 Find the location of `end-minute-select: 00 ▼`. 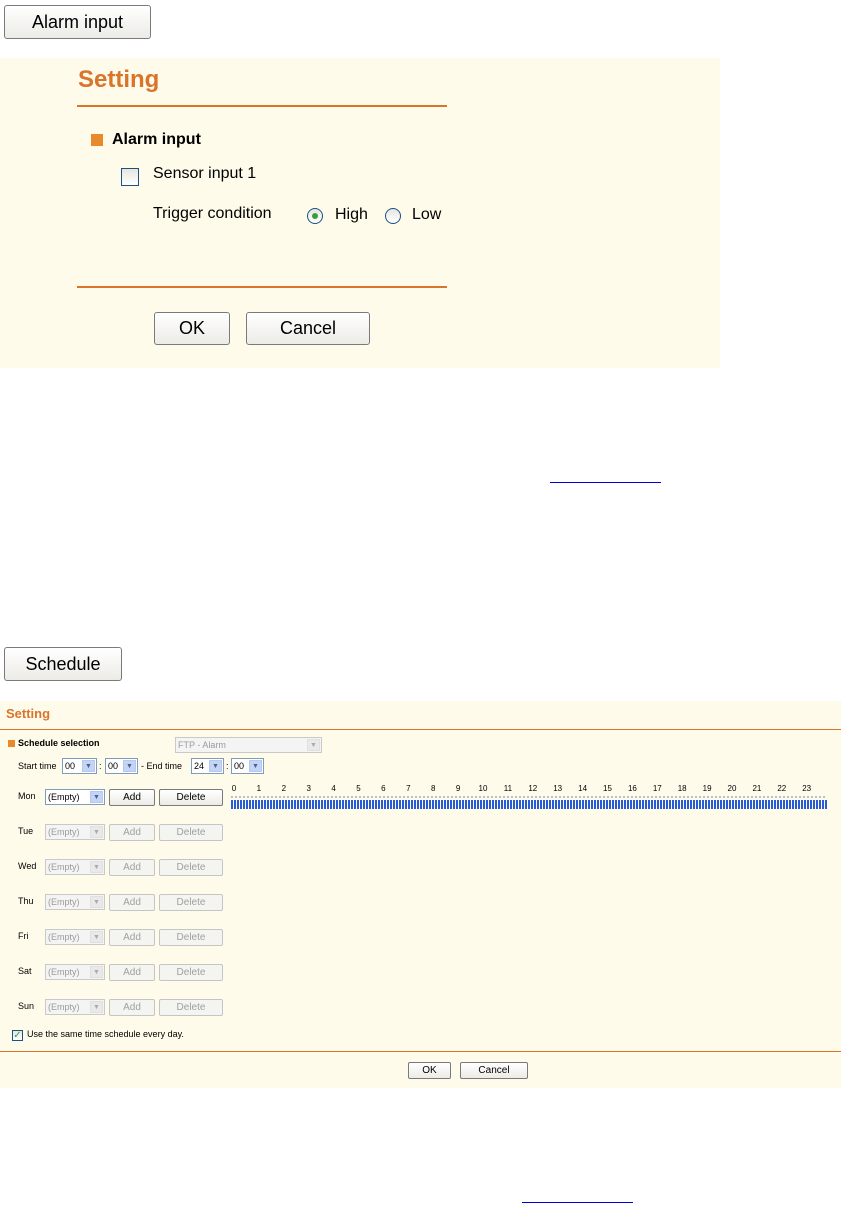

end-minute-select: 00 ▼ is located at coordinates (247, 766).